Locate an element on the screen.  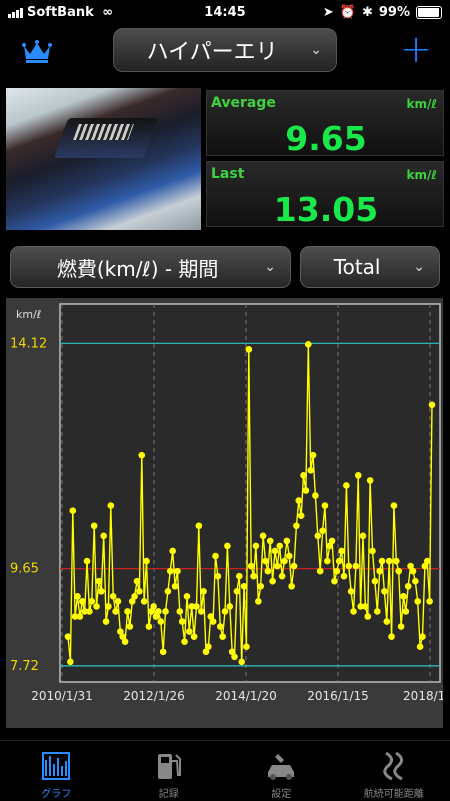
metric-label: 燃費(km/ℓ) - 期間 is located at coordinates (137, 267).